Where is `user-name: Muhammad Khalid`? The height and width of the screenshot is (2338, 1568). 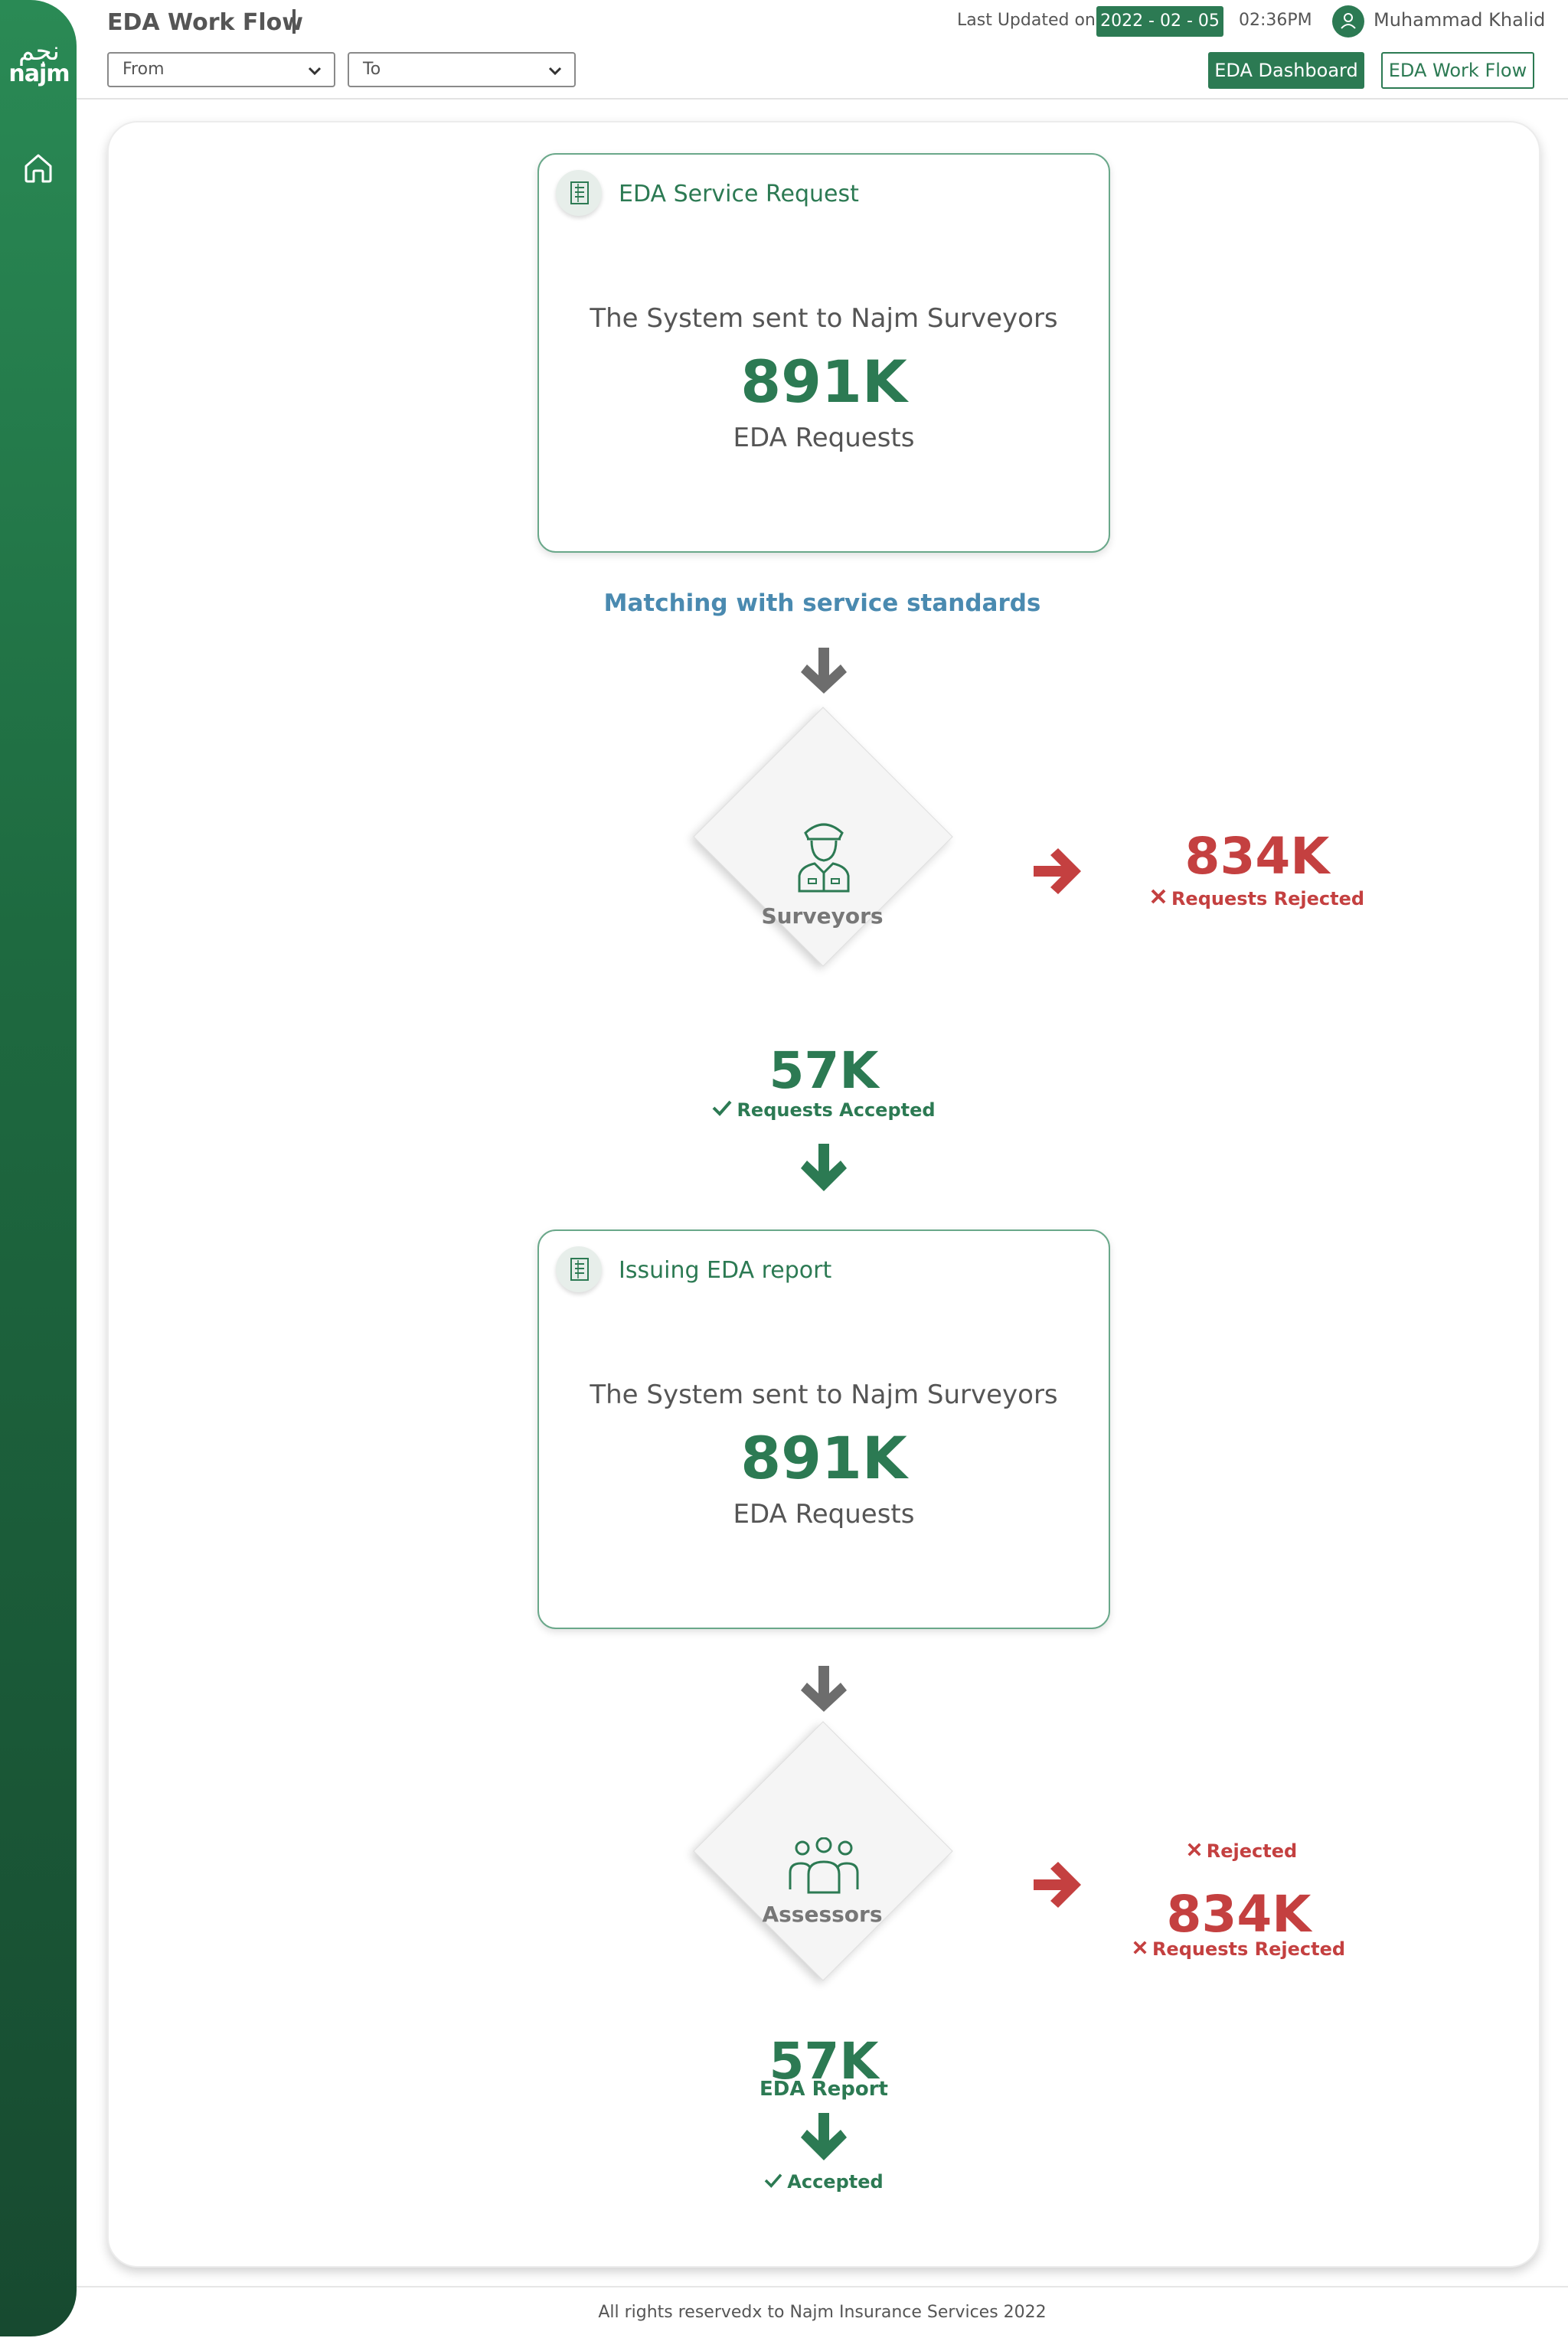
user-name: Muhammad Khalid is located at coordinates (1459, 20).